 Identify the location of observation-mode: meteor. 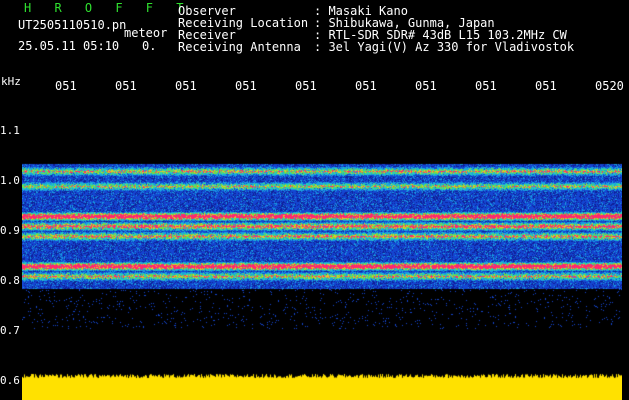
(146, 33).